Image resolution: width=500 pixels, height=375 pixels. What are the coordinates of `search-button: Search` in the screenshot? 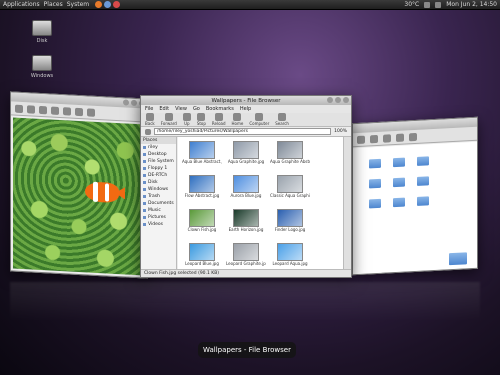 It's located at (282, 119).